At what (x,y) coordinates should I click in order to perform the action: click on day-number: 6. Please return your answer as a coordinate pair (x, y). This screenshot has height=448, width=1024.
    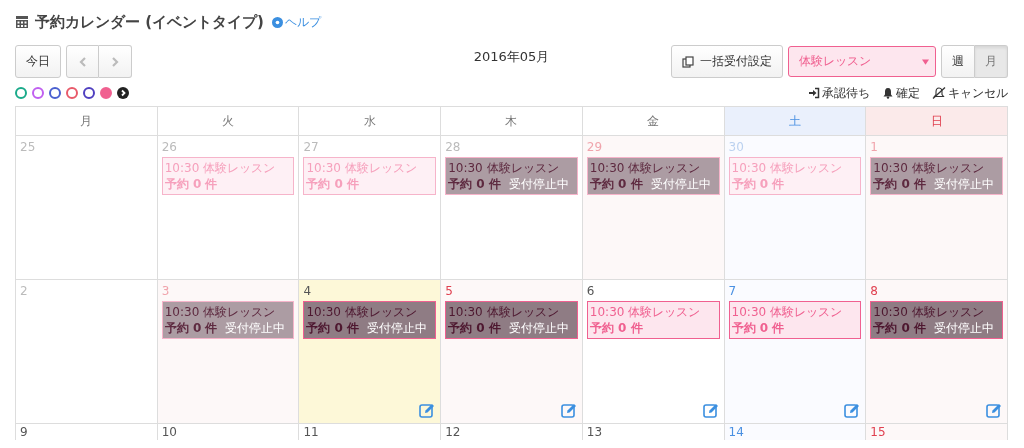
    Looking at the image, I should click on (590, 291).